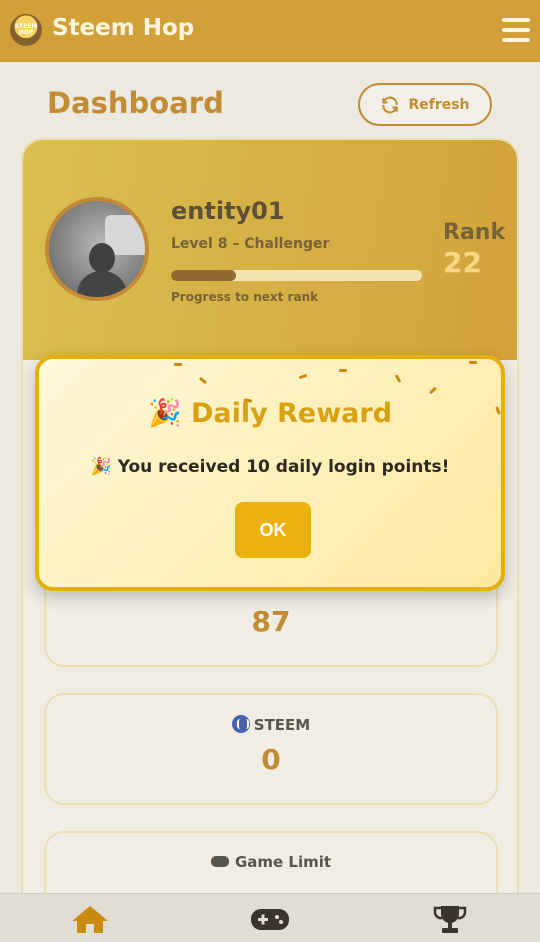  Describe the element at coordinates (283, 467) in the screenshot. I see `dialog-message-text: You received 10 daily login points!` at that location.